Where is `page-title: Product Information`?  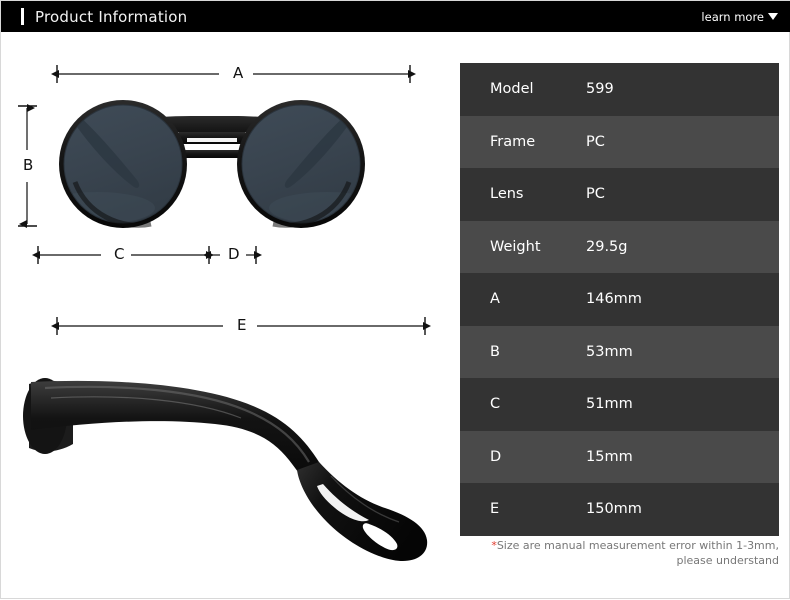
page-title: Product Information is located at coordinates (111, 16).